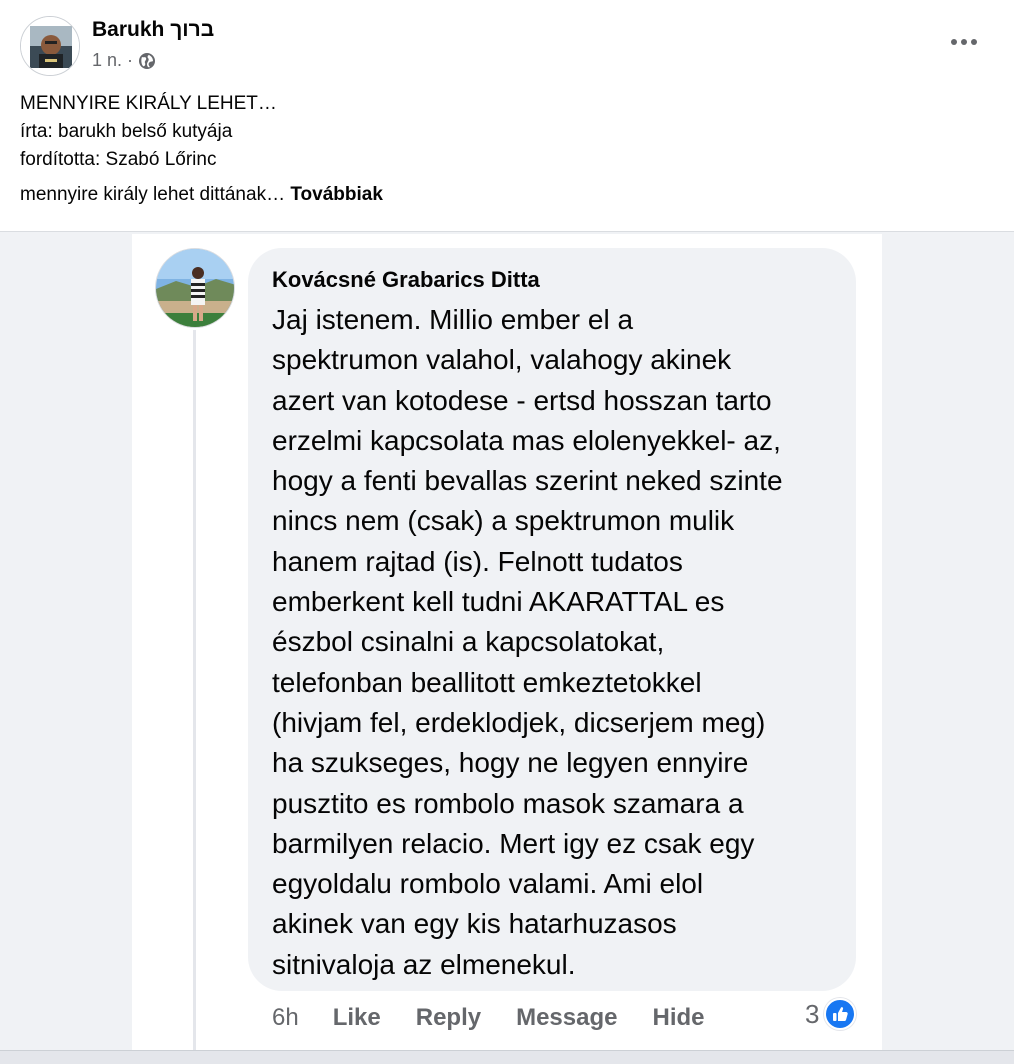 The image size is (1014, 1064). I want to click on comment-line: nincs nem (csak) a spektrumon mulik, so click(503, 521).